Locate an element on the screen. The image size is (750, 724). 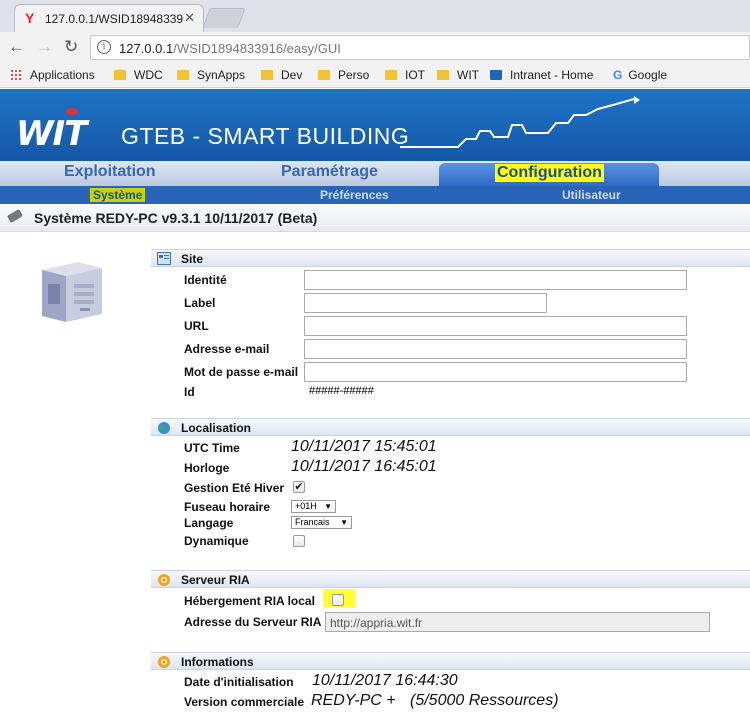
back-arrow-icon: ← is located at coordinates (16, 47).